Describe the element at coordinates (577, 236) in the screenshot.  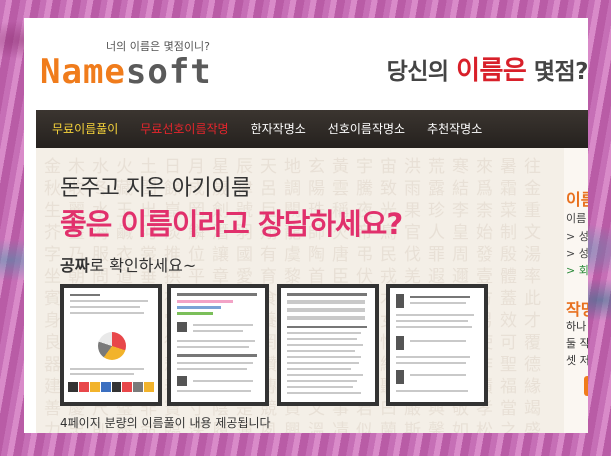
I see `sidebar-link-1: > 성명` at that location.